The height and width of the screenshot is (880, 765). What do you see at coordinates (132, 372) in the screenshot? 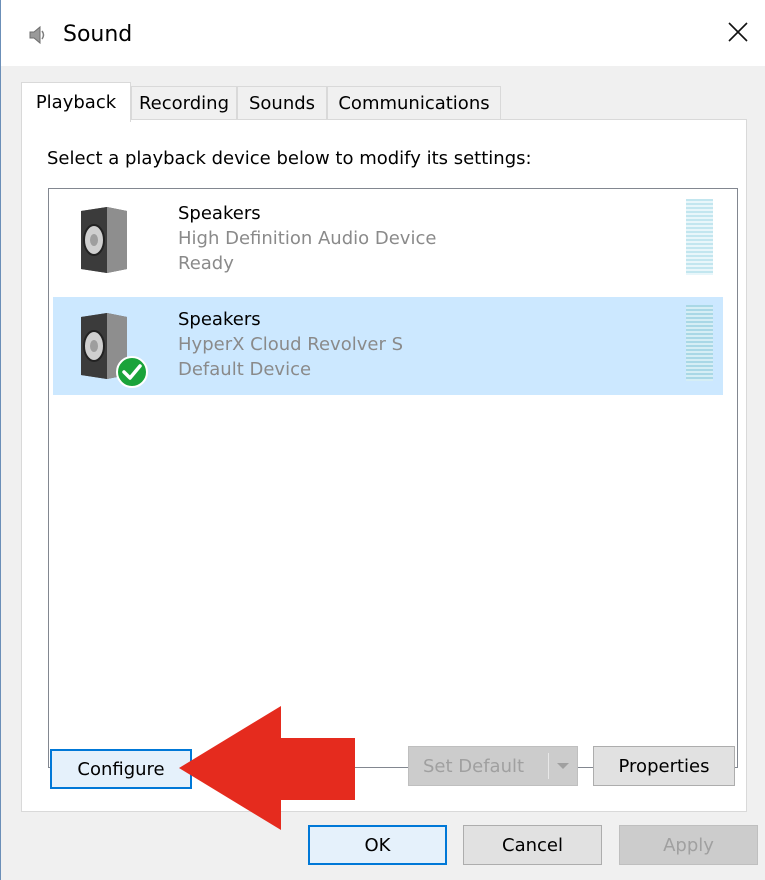
I see `green-check-icon` at bounding box center [132, 372].